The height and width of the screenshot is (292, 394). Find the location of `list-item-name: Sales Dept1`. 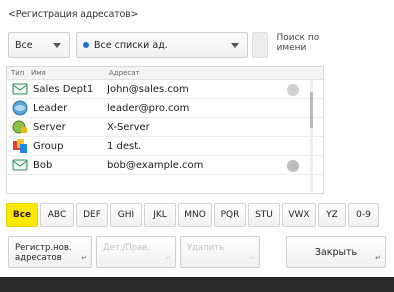

list-item-name: Sales Dept1 is located at coordinates (63, 89).